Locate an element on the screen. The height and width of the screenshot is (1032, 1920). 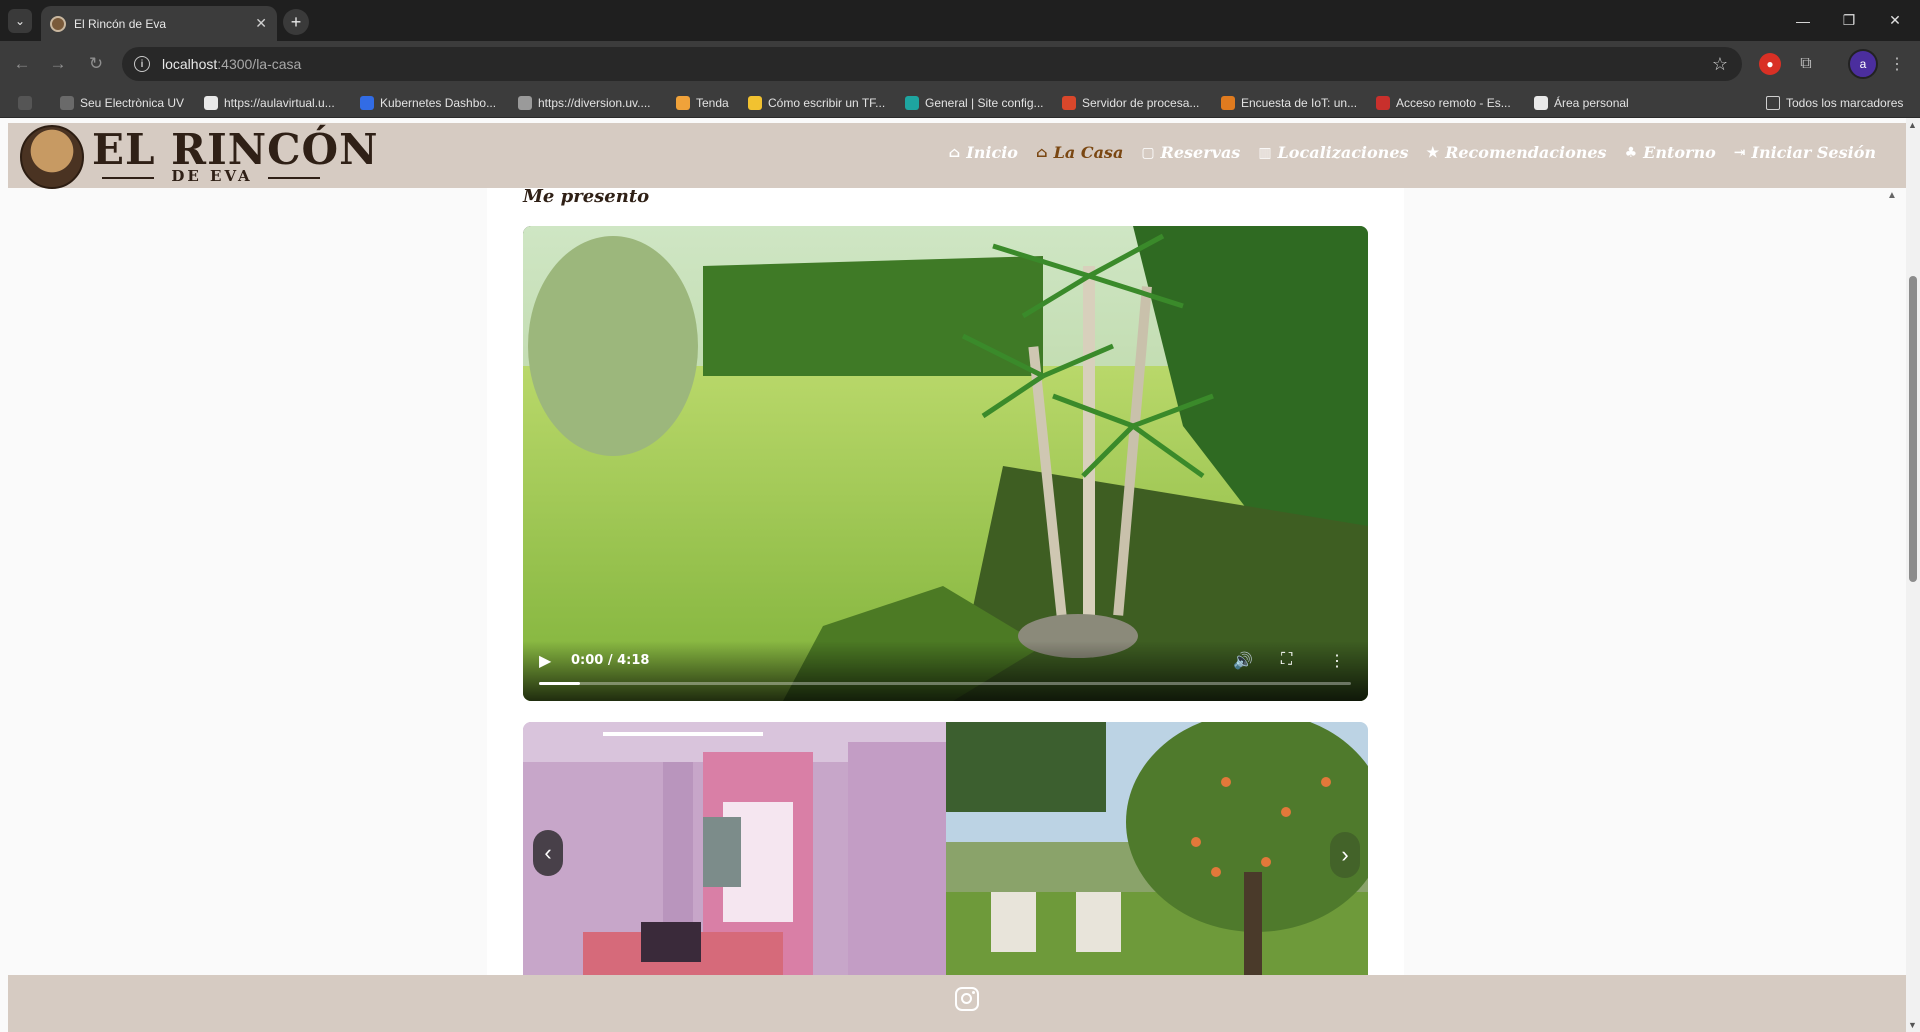
logo-house-icon is located at coordinates (52, 157).